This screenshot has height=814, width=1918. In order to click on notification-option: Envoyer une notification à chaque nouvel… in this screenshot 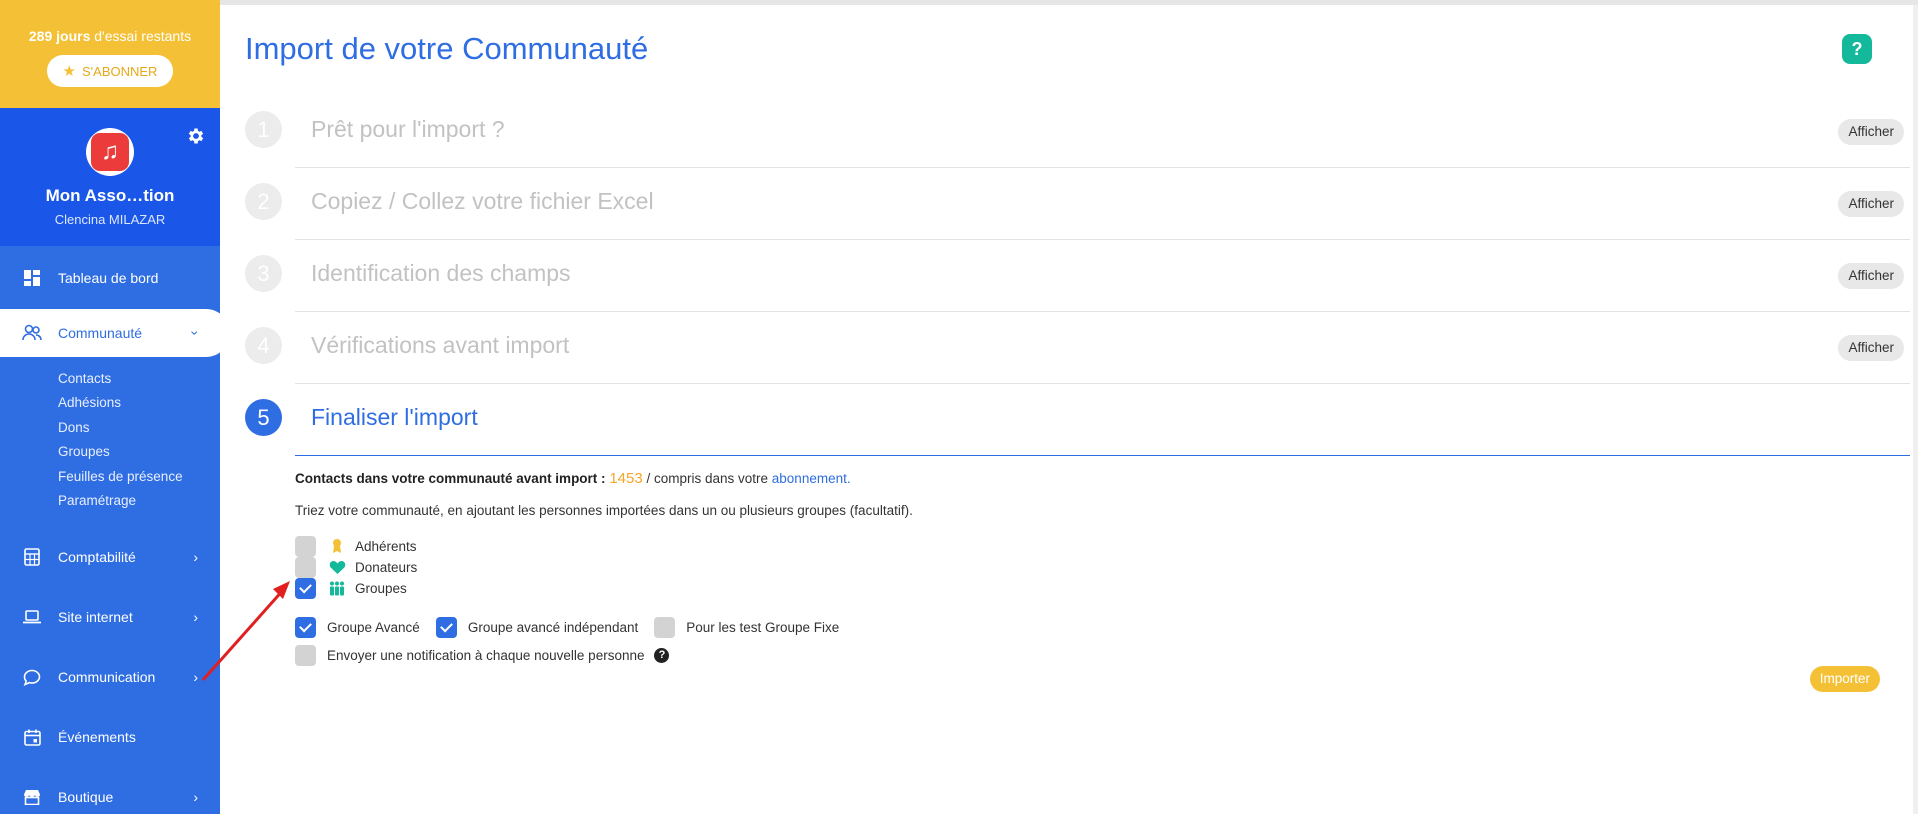, I will do `click(482, 655)`.